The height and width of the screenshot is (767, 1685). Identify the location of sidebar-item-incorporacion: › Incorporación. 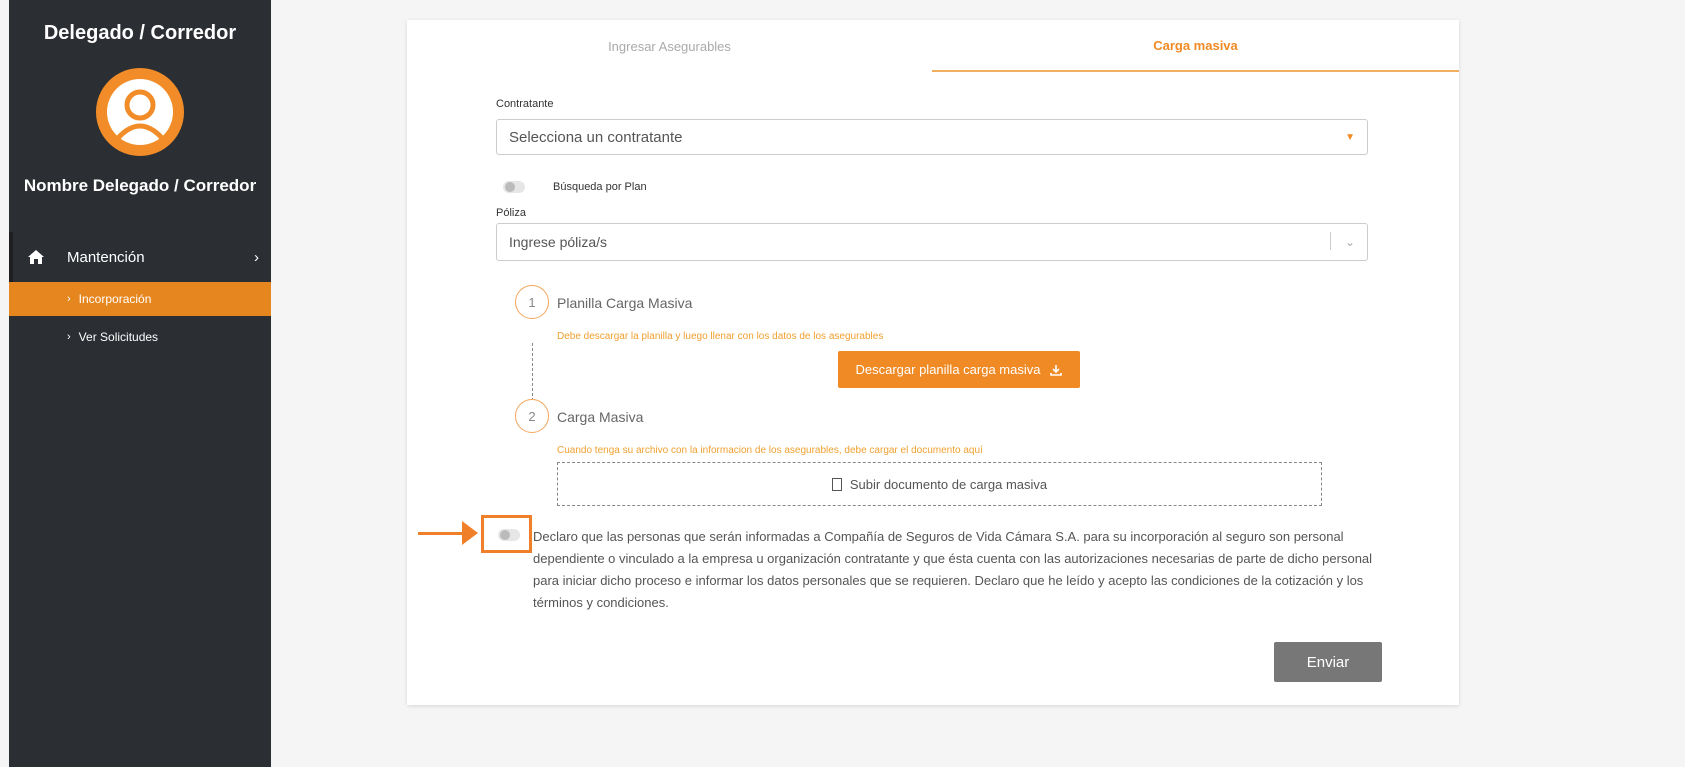
(140, 299).